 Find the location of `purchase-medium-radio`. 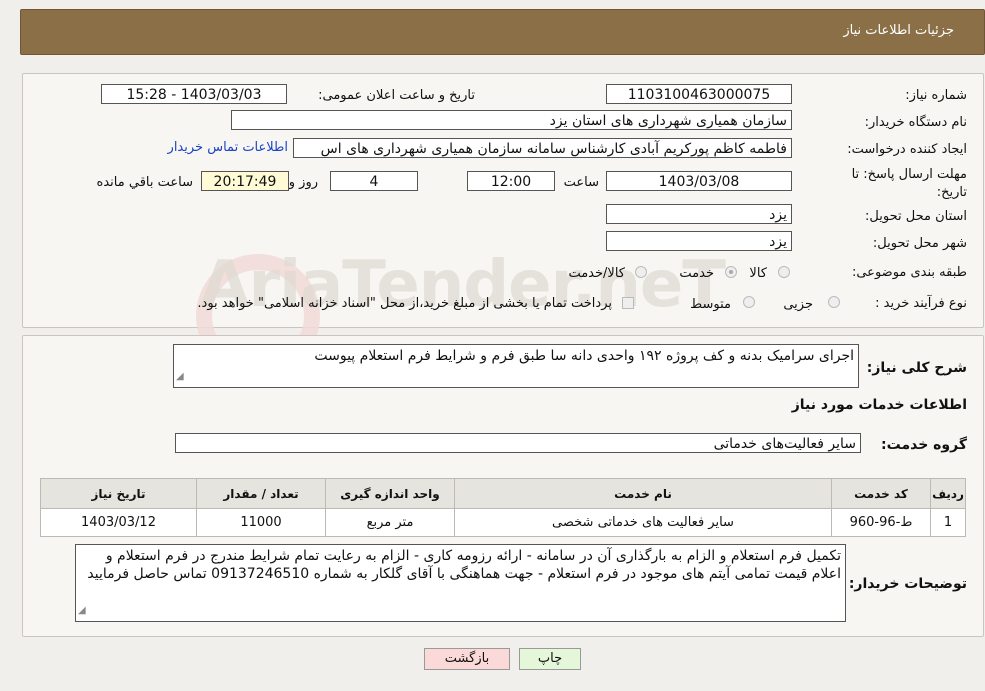

purchase-medium-radio is located at coordinates (749, 302).